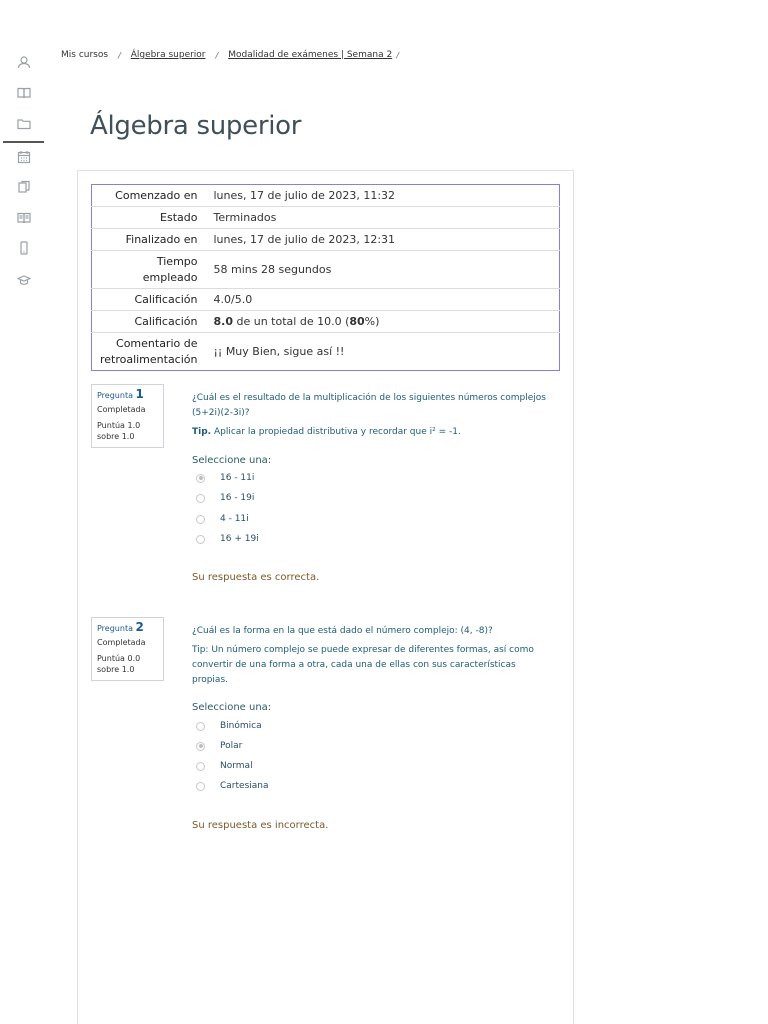 The height and width of the screenshot is (1024, 768). I want to click on book-icon, so click(24, 93).